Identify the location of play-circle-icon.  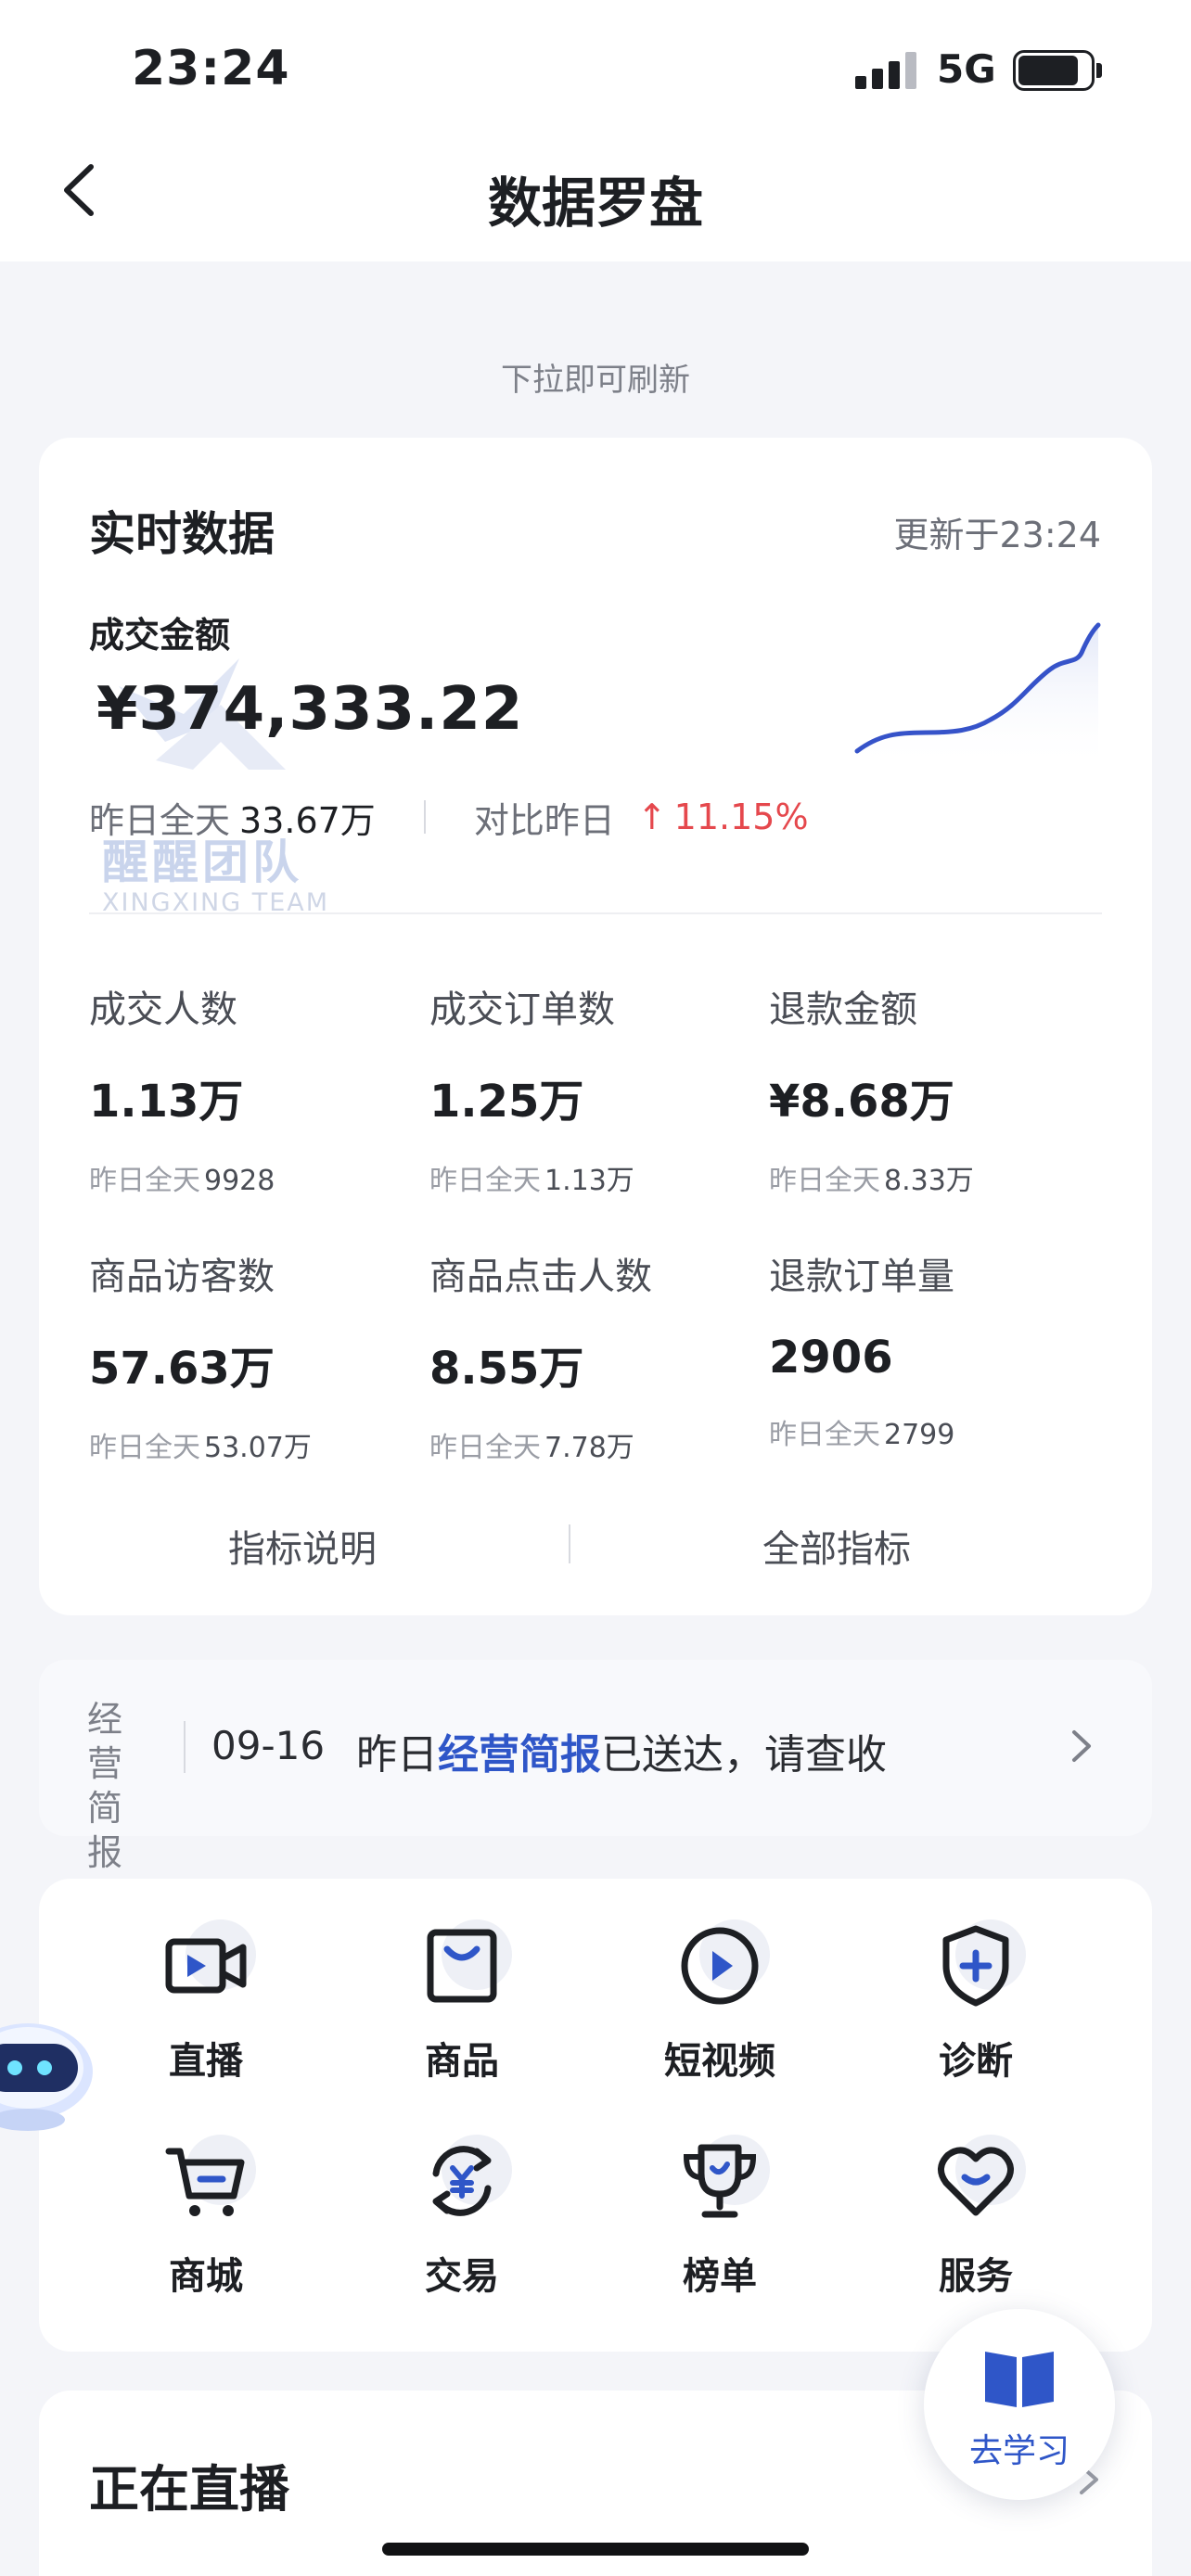
(722, 1965).